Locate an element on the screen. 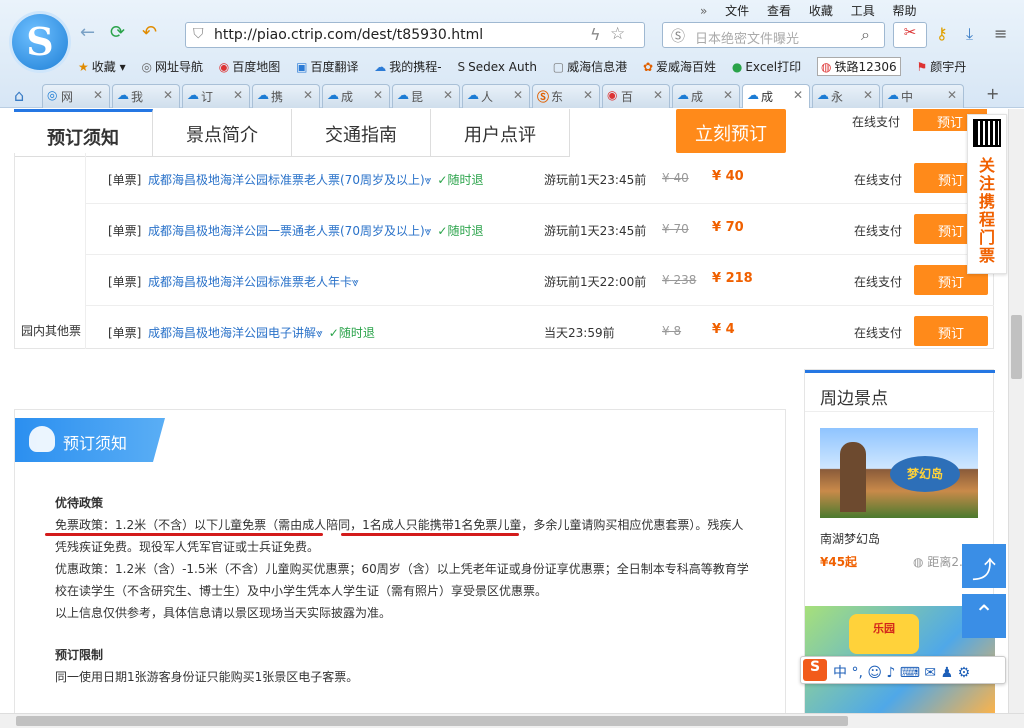 The height and width of the screenshot is (728, 1024). bookmark-sedex: S Sedex Auth is located at coordinates (496, 67).